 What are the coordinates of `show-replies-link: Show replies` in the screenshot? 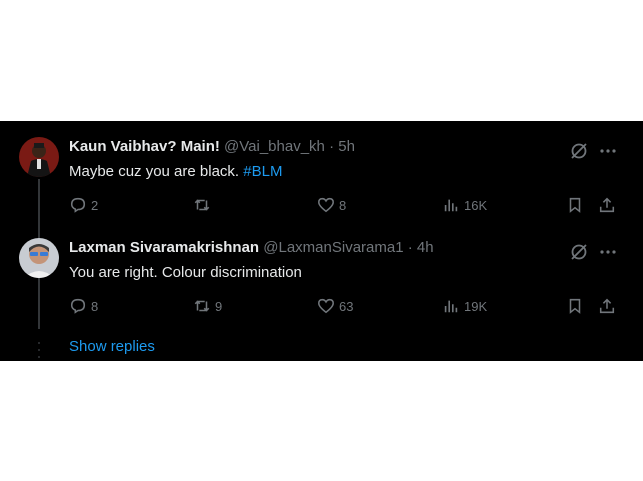 It's located at (112, 347).